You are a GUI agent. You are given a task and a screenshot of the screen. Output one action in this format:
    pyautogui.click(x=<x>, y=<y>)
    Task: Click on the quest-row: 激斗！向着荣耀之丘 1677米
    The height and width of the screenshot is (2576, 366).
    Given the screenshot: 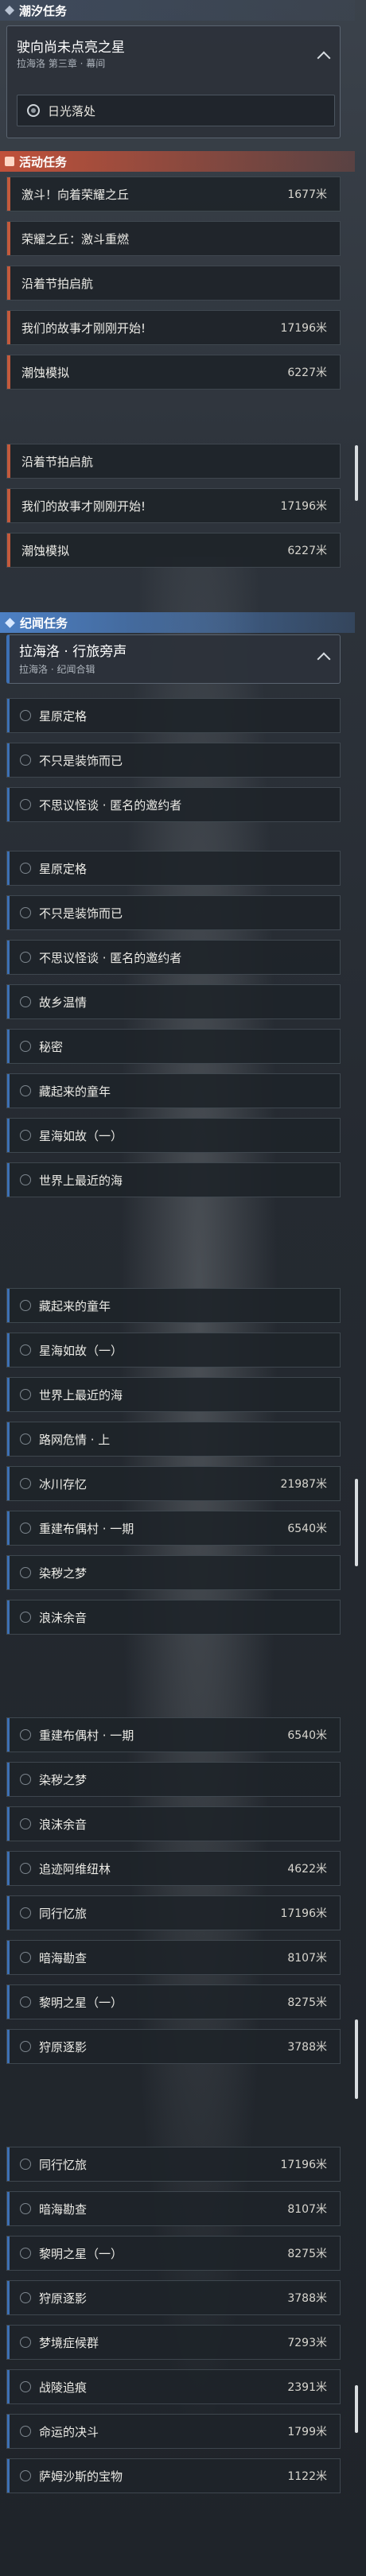 What is the action you would take?
    pyautogui.click(x=173, y=194)
    